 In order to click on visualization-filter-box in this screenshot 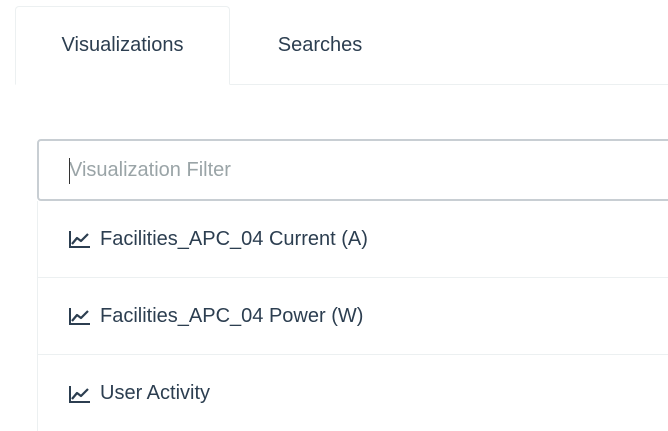, I will do `click(352, 170)`.